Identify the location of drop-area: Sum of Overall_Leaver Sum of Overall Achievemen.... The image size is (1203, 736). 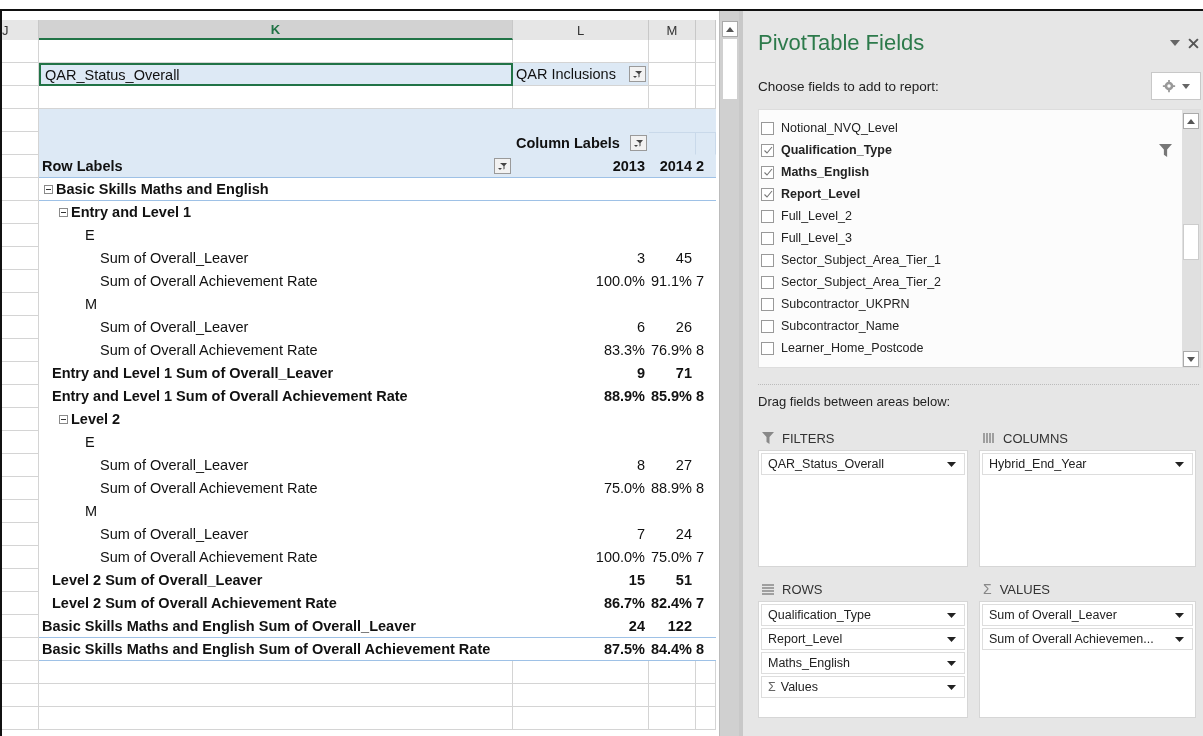
(1087, 659).